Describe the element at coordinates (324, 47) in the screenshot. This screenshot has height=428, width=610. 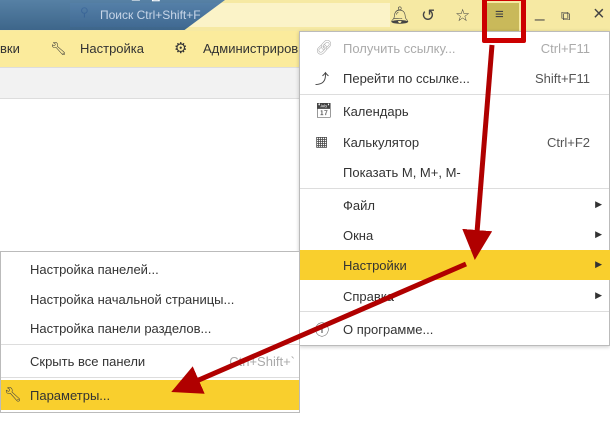
I see `link-icon: 🔗︎` at that location.